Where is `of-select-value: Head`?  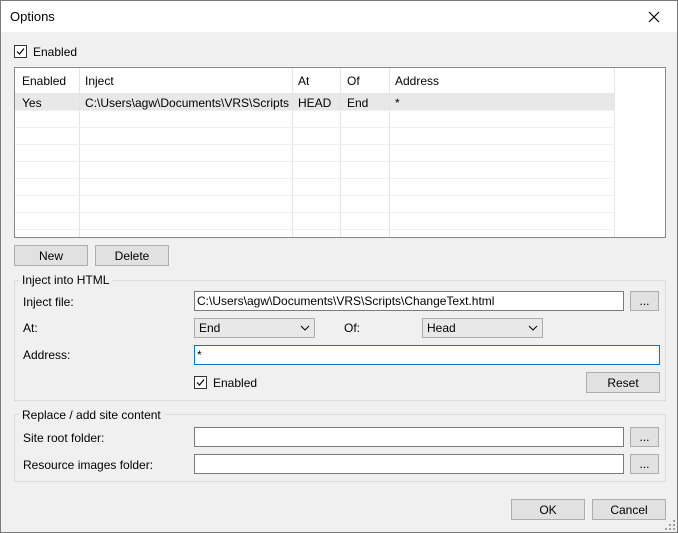
of-select-value: Head is located at coordinates (441, 328).